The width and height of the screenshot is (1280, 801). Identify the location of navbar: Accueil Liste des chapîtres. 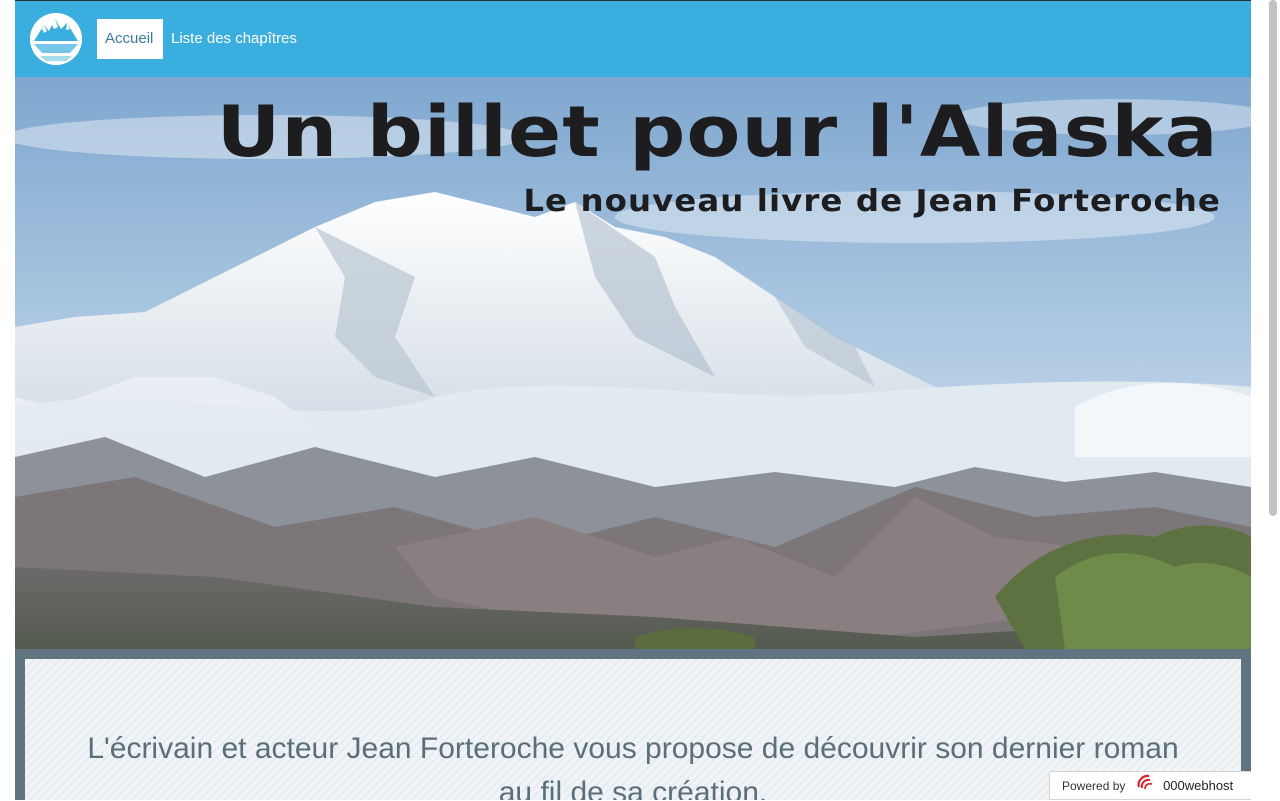
(633, 38).